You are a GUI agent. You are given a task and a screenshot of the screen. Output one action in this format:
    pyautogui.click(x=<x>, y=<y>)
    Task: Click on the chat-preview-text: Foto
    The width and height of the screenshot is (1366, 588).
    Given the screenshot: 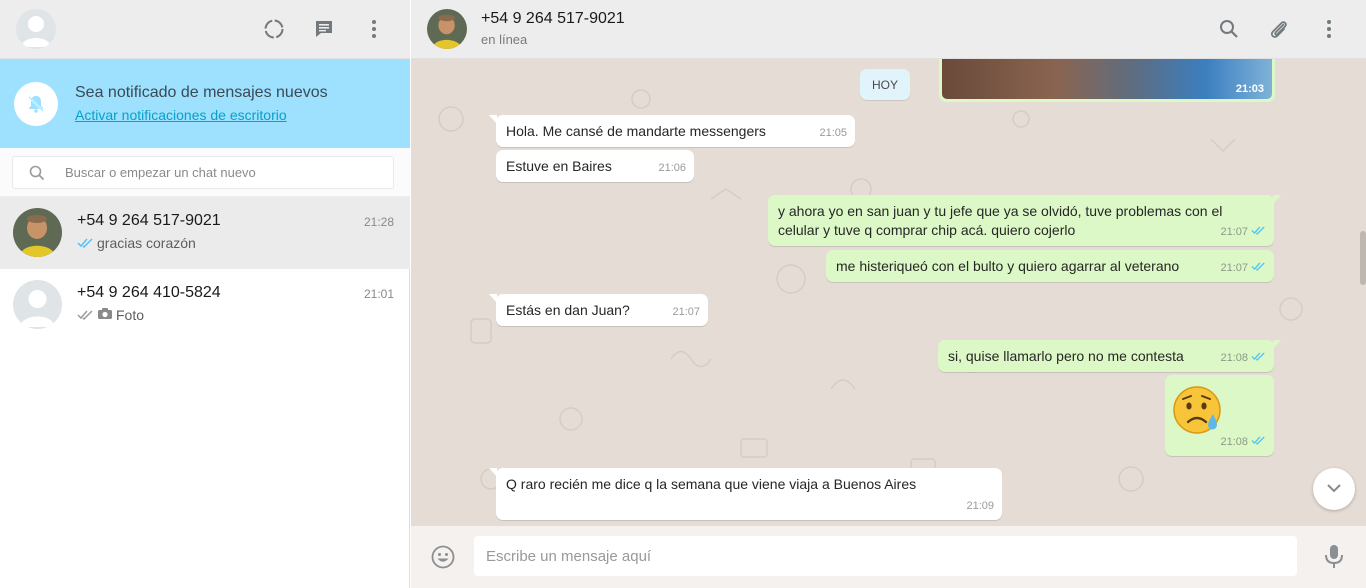 What is the action you would take?
    pyautogui.click(x=130, y=315)
    